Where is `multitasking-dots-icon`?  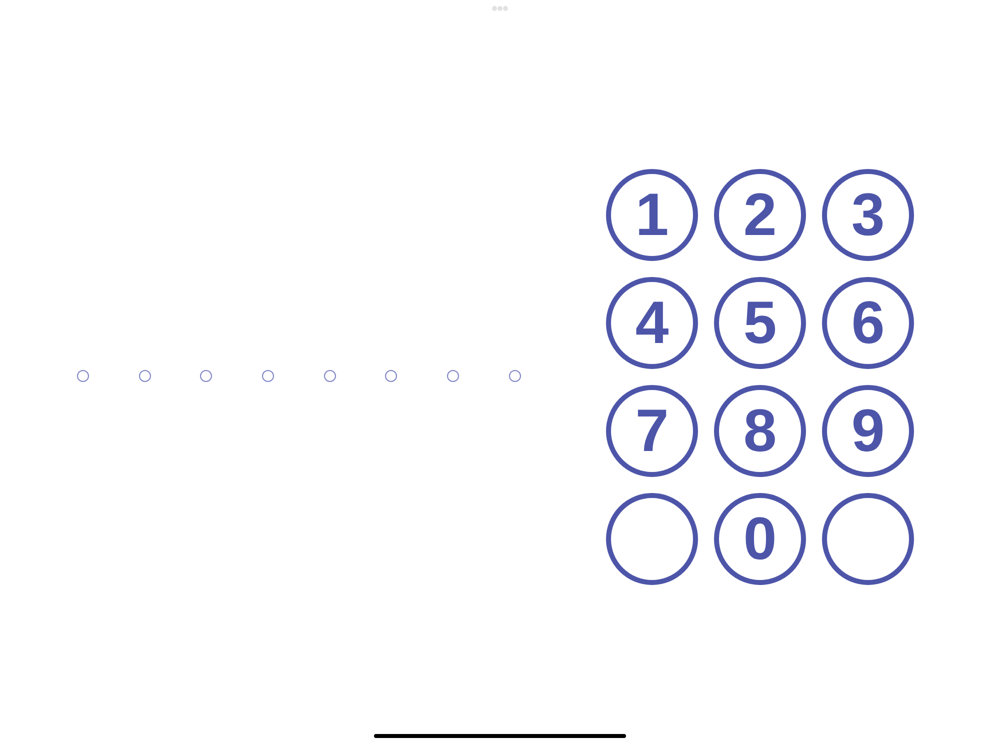 multitasking-dots-icon is located at coordinates (500, 8).